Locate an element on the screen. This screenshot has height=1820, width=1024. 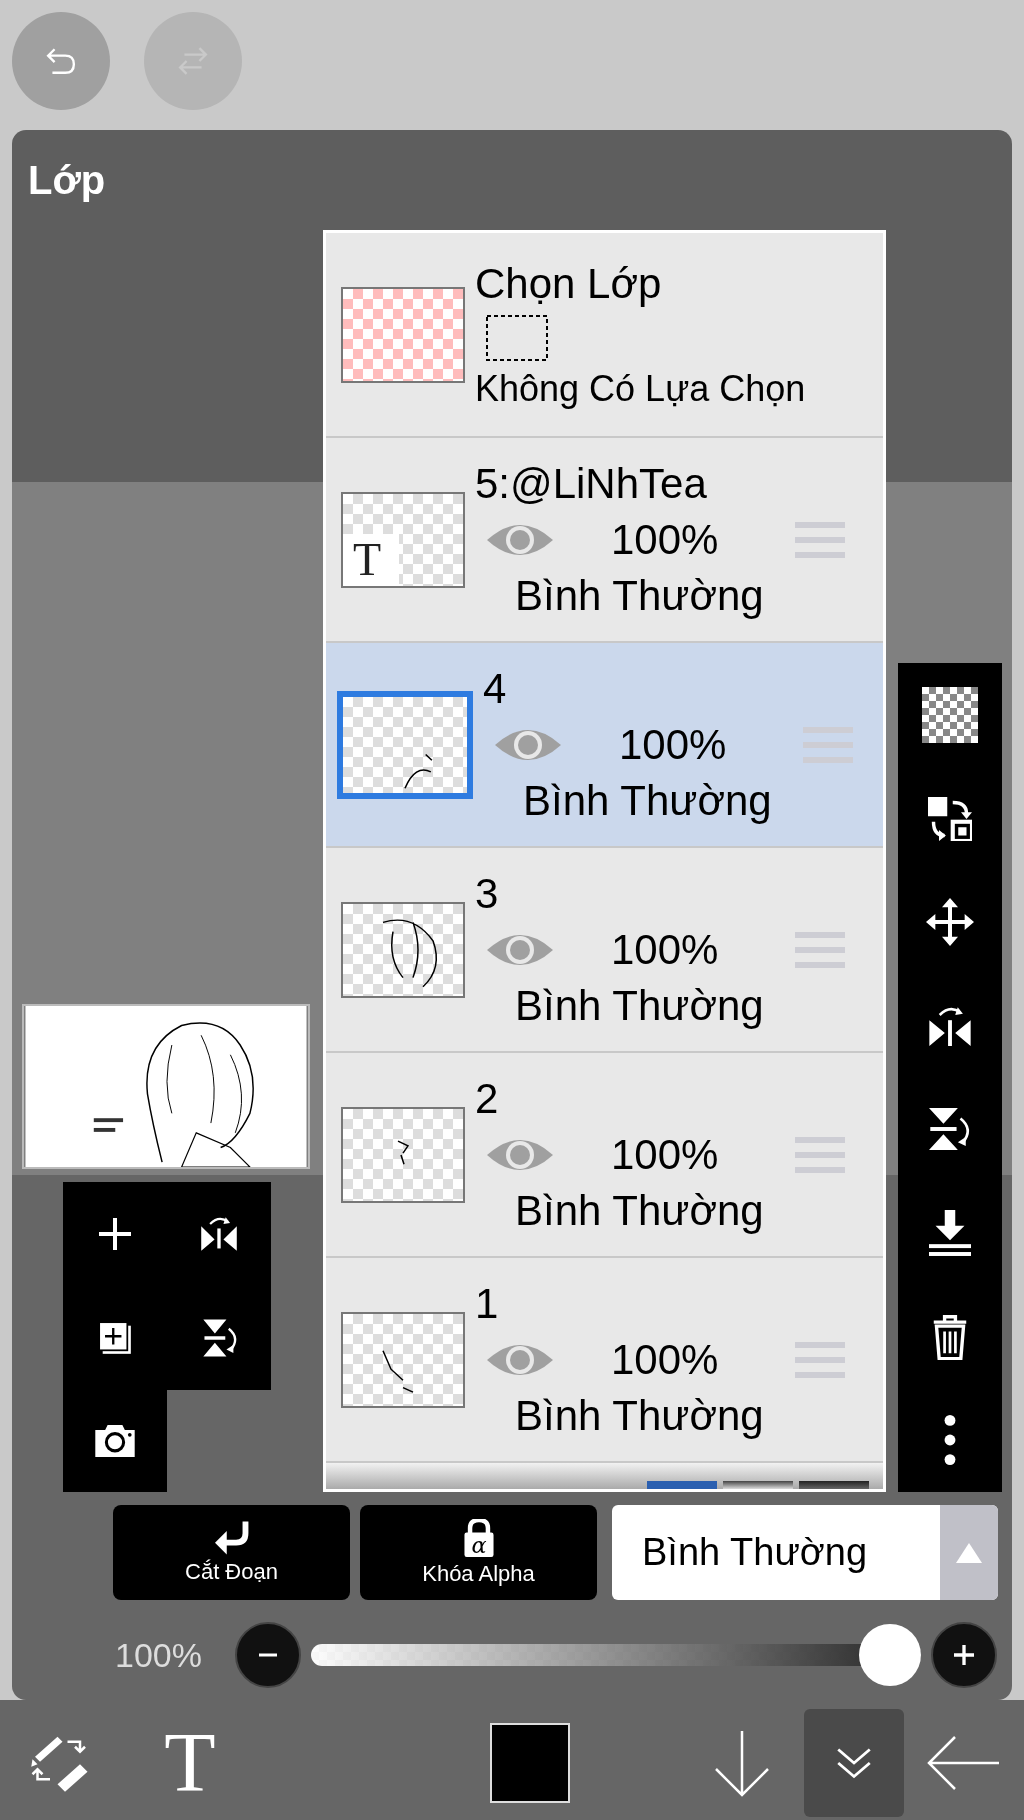
more-icon is located at coordinates (950, 1440).